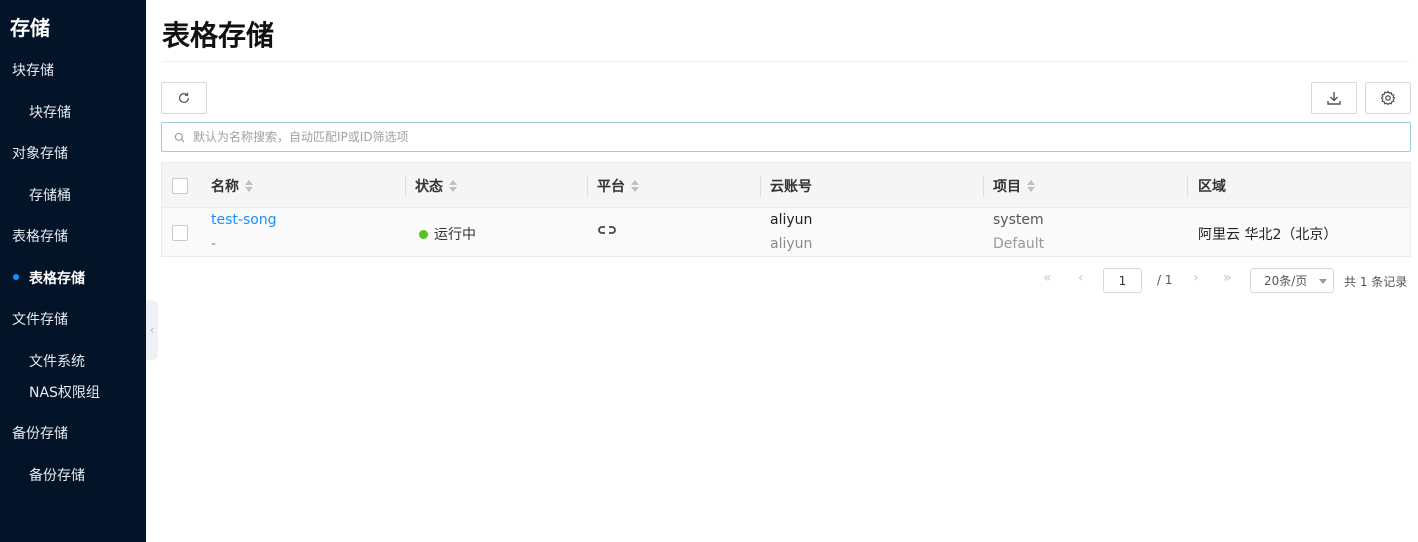 The height and width of the screenshot is (542, 1418). Describe the element at coordinates (50, 195) in the screenshot. I see `sidebar-item-buckets: 存储桶` at that location.